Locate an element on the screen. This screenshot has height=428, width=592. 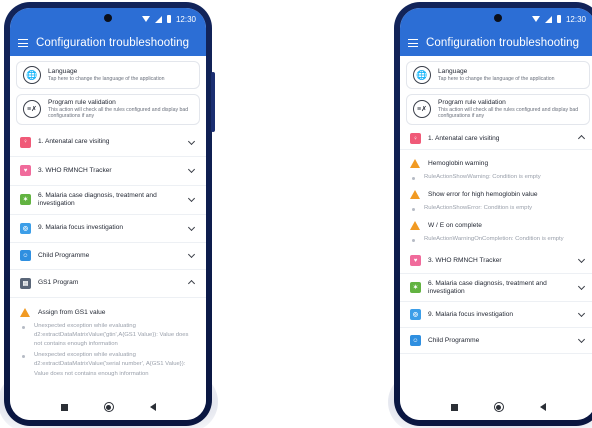
phone-side-button is located at coordinates (213, 102).